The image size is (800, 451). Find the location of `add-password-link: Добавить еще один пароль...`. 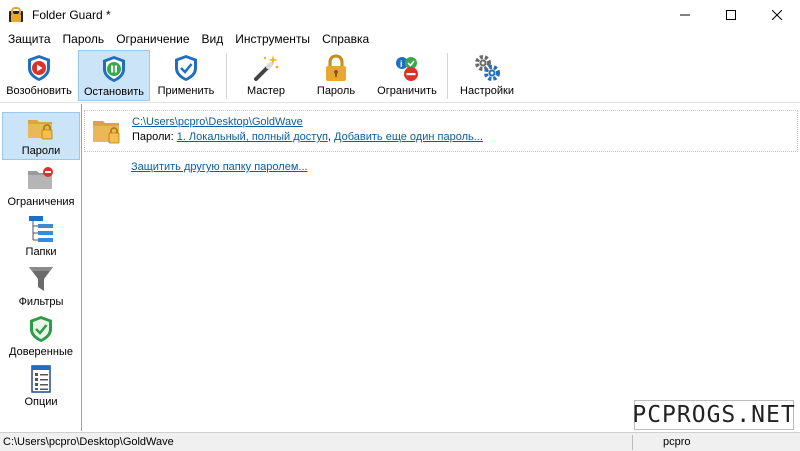

add-password-link: Добавить еще один пароль... is located at coordinates (408, 137).